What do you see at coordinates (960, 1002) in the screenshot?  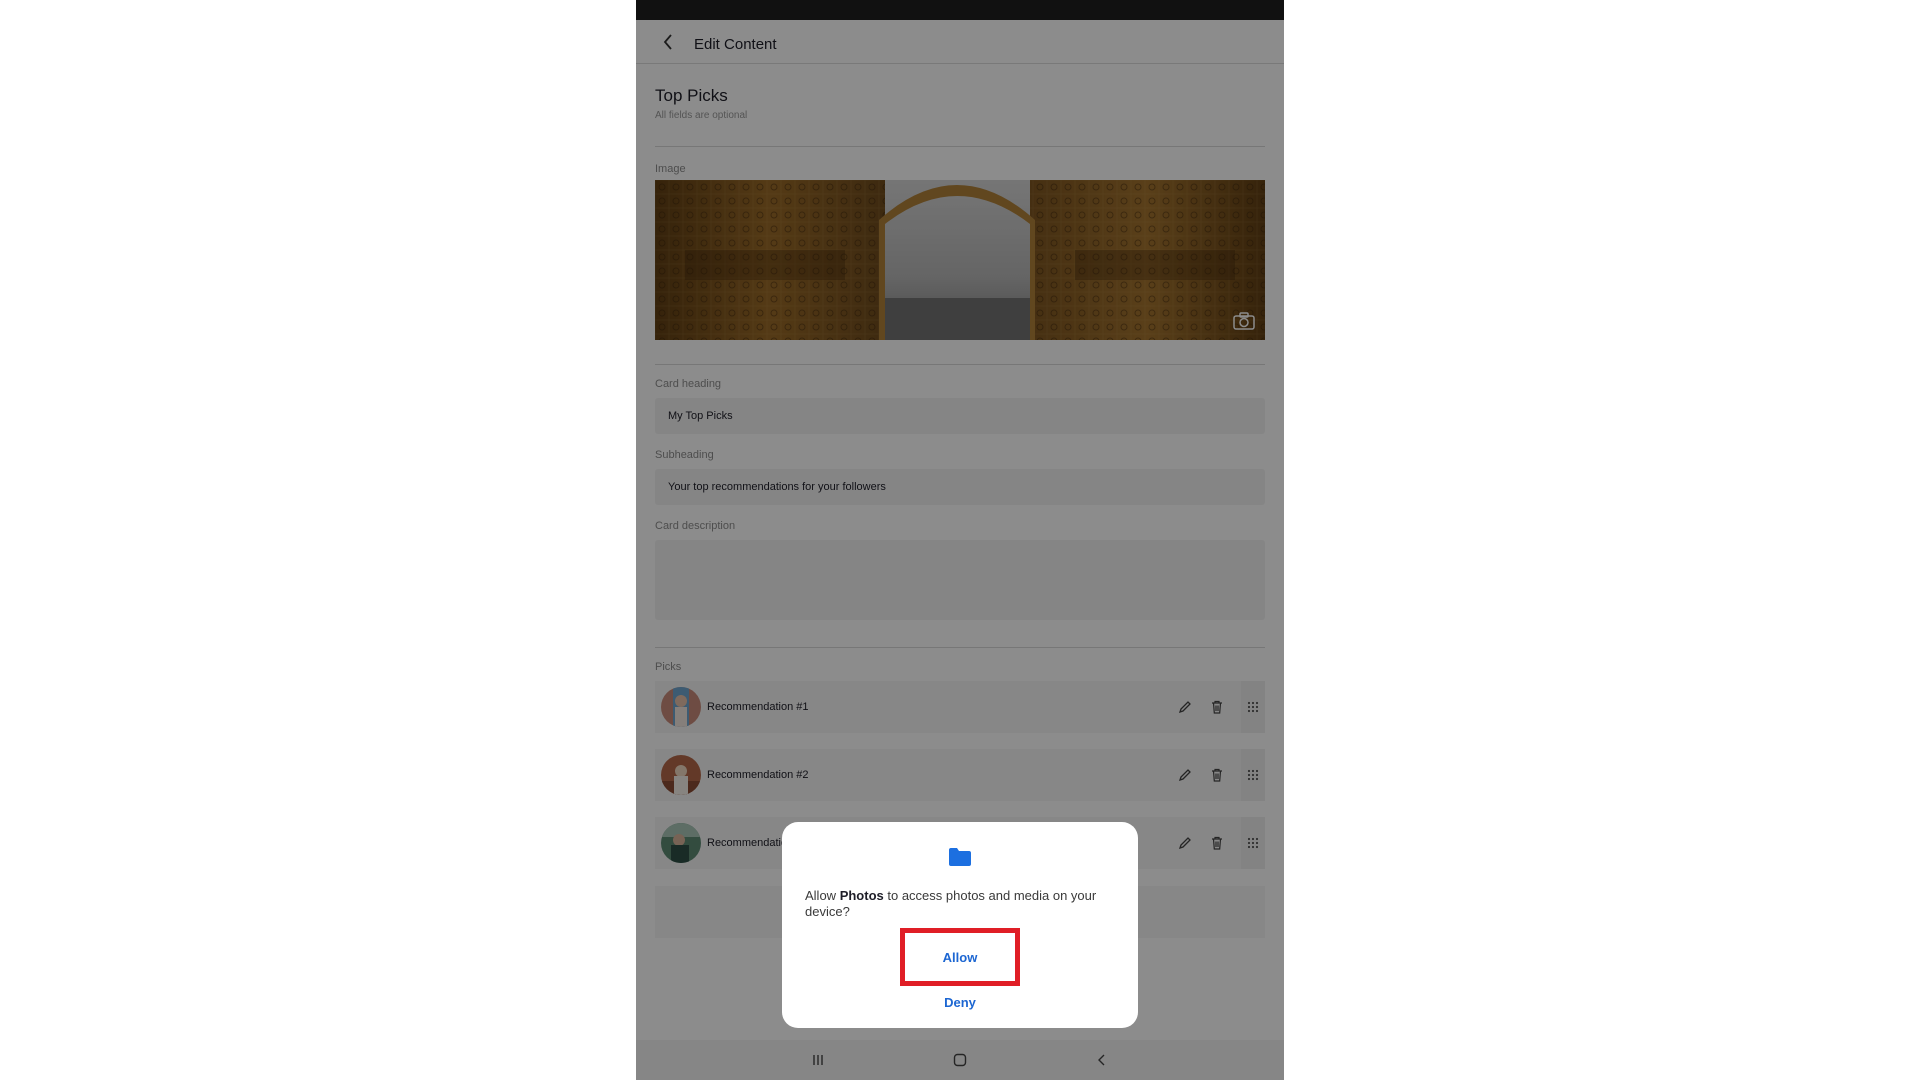 I see `deny-button: Deny` at bounding box center [960, 1002].